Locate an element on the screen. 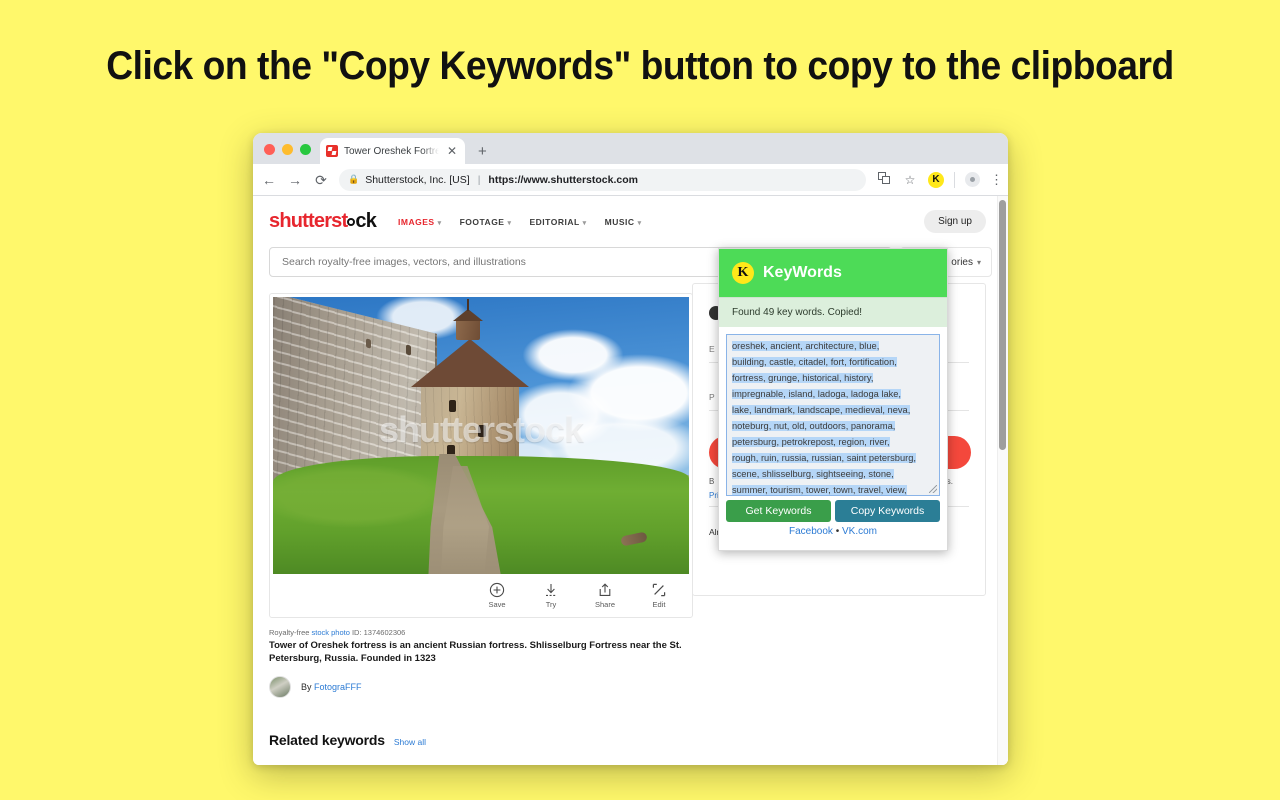 This screenshot has width=1280, height=800. facebook-link: Facebook is located at coordinates (811, 531).